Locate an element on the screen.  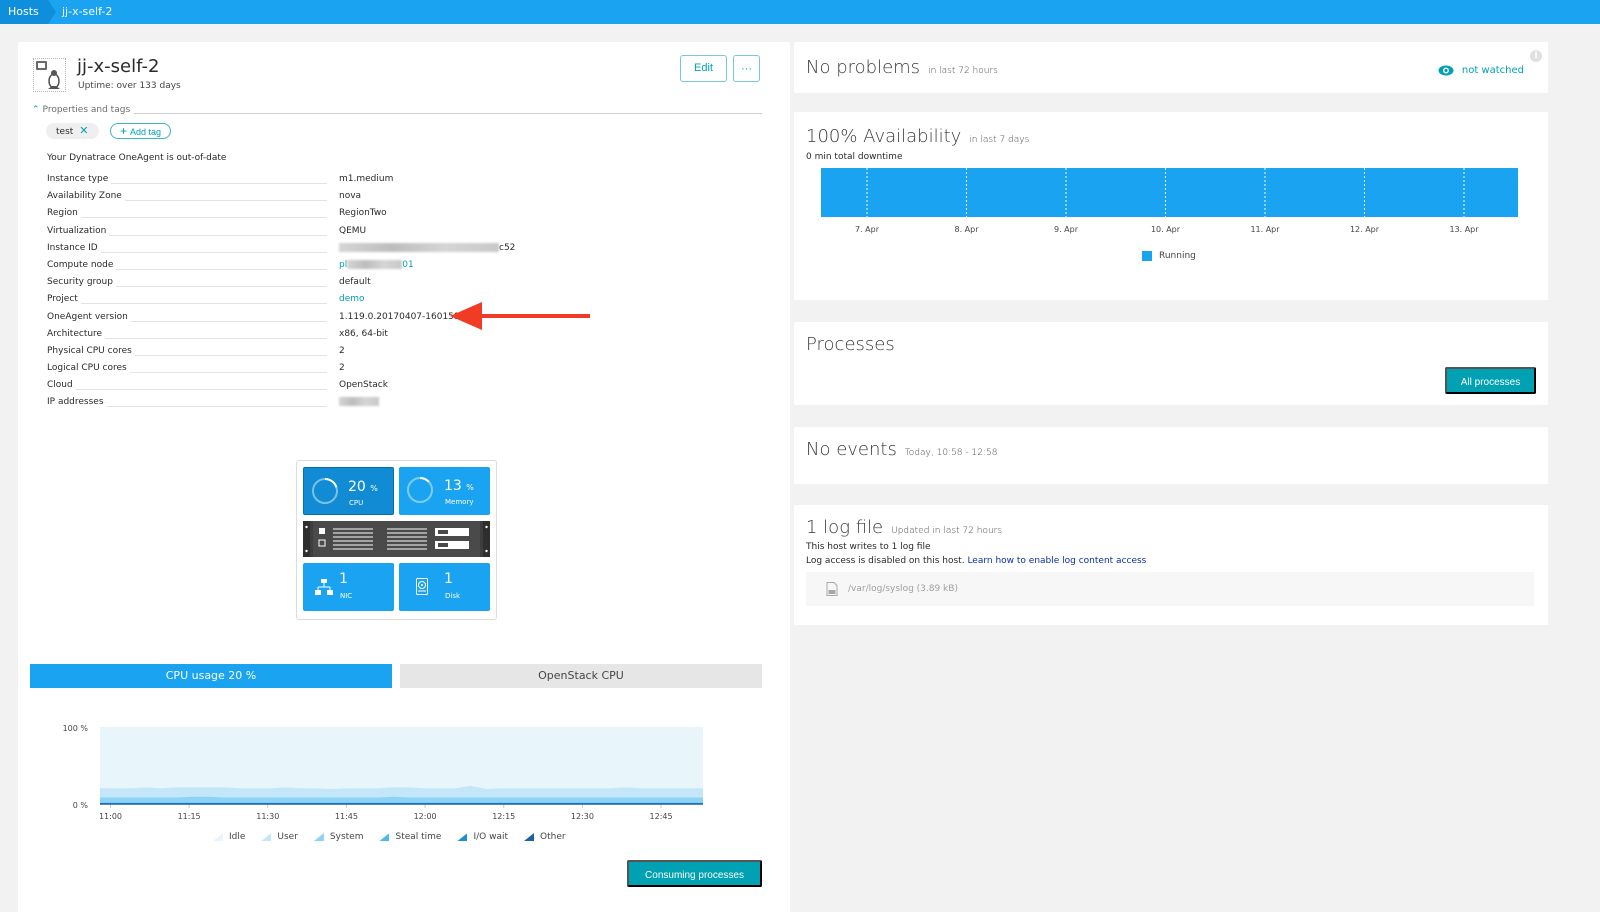
legend-item: I/O wait is located at coordinates (482, 837).